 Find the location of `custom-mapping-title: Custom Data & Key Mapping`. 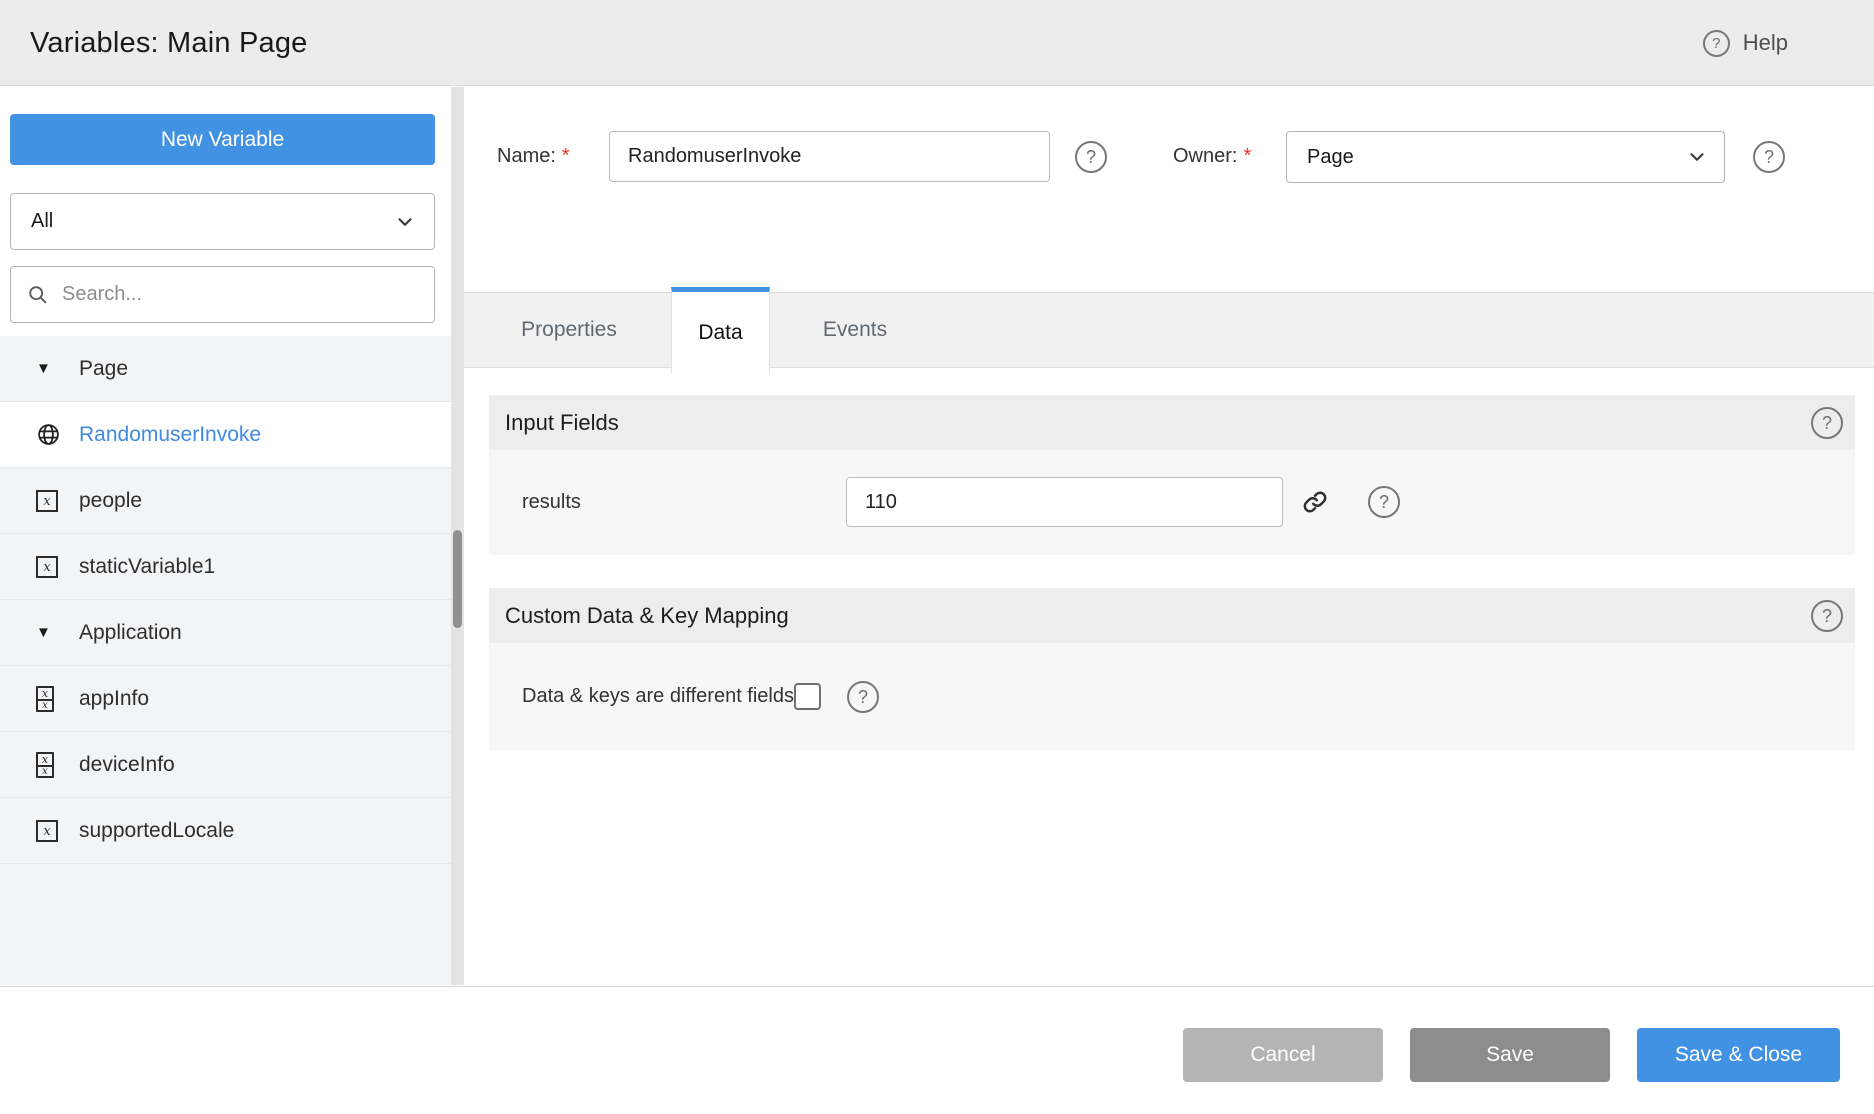

custom-mapping-title: Custom Data & Key Mapping is located at coordinates (647, 615).